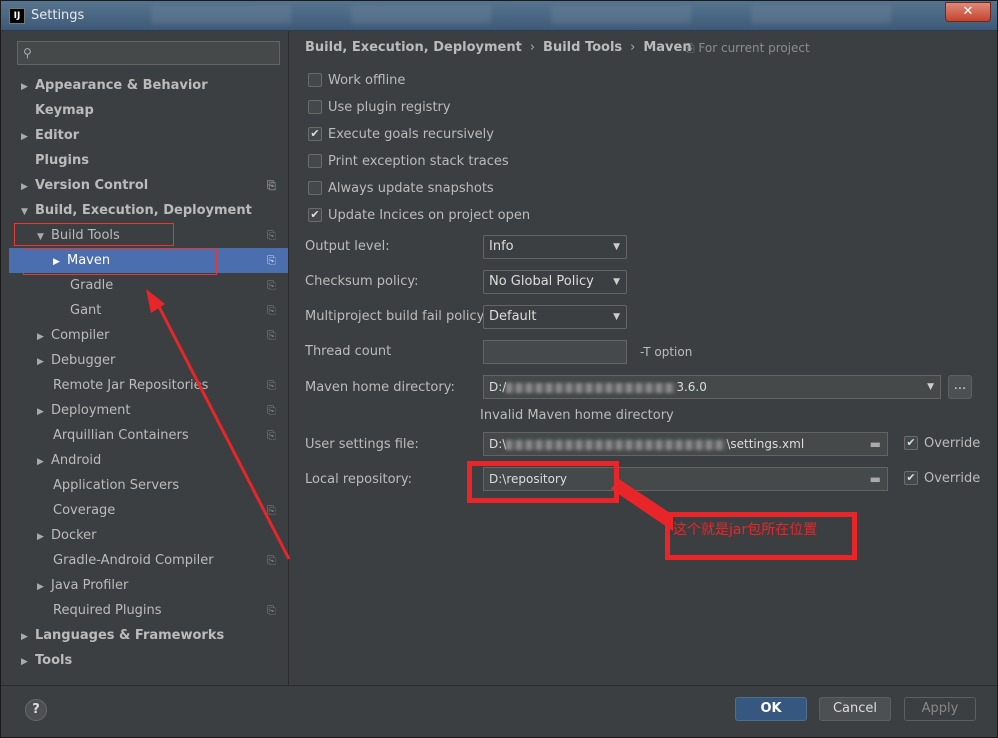  Describe the element at coordinates (151, 185) in the screenshot. I see `tree-item-version-control: ▶ Version Control ⎘` at that location.